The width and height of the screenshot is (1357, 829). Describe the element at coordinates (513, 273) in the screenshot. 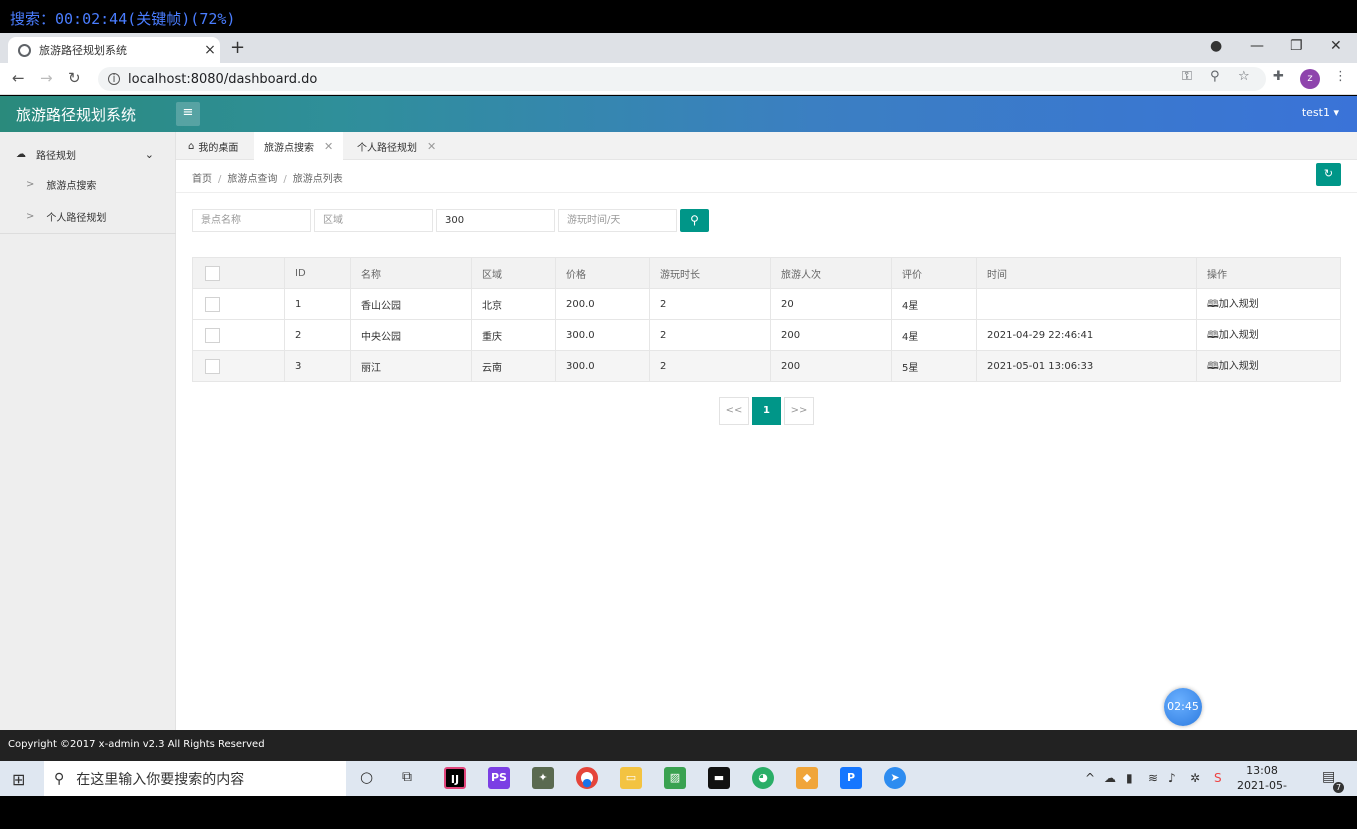

I see `column-header: 区域` at that location.